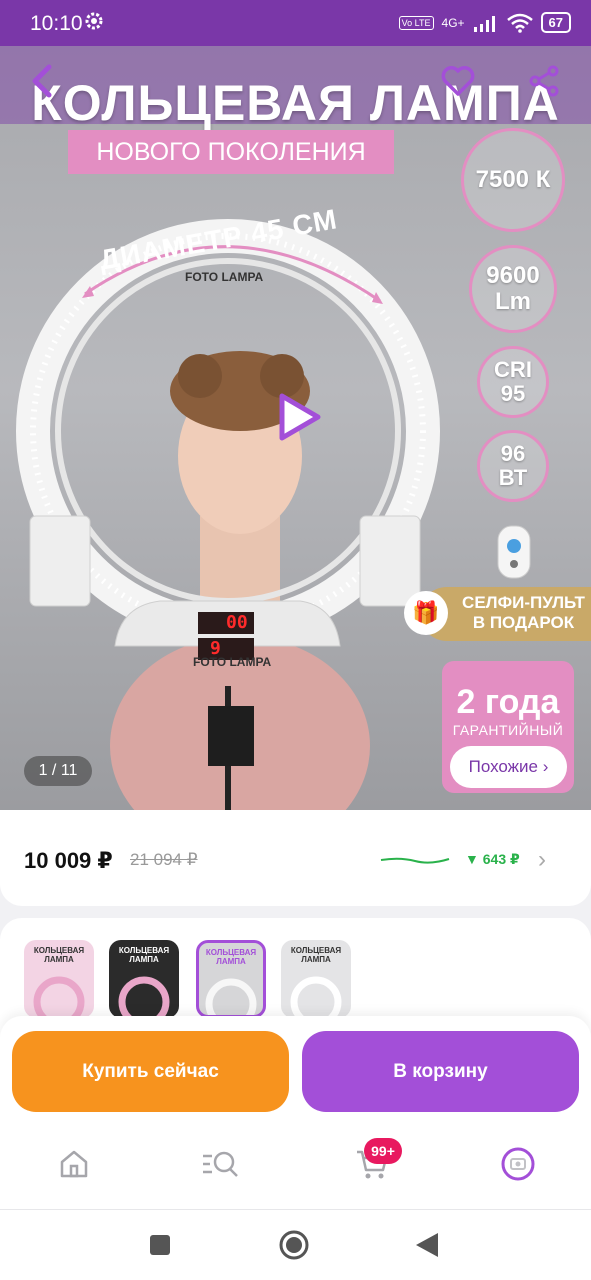  Describe the element at coordinates (508, 767) in the screenshot. I see `similar-button: Похожие ›` at that location.